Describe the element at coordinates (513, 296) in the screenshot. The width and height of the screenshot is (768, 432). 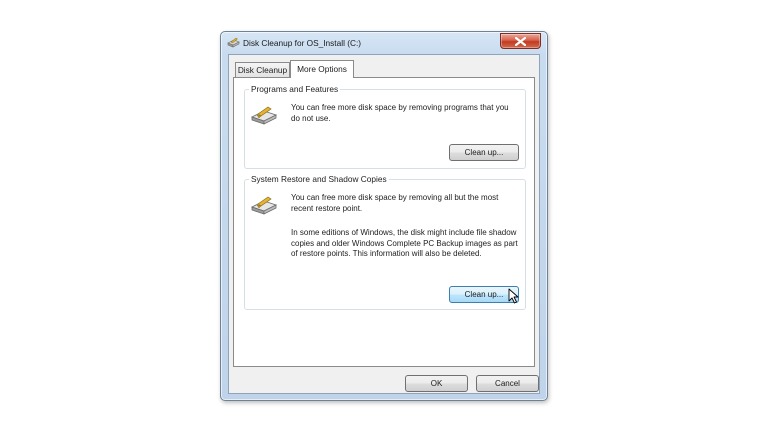
I see `mouse-cursor-icon` at that location.